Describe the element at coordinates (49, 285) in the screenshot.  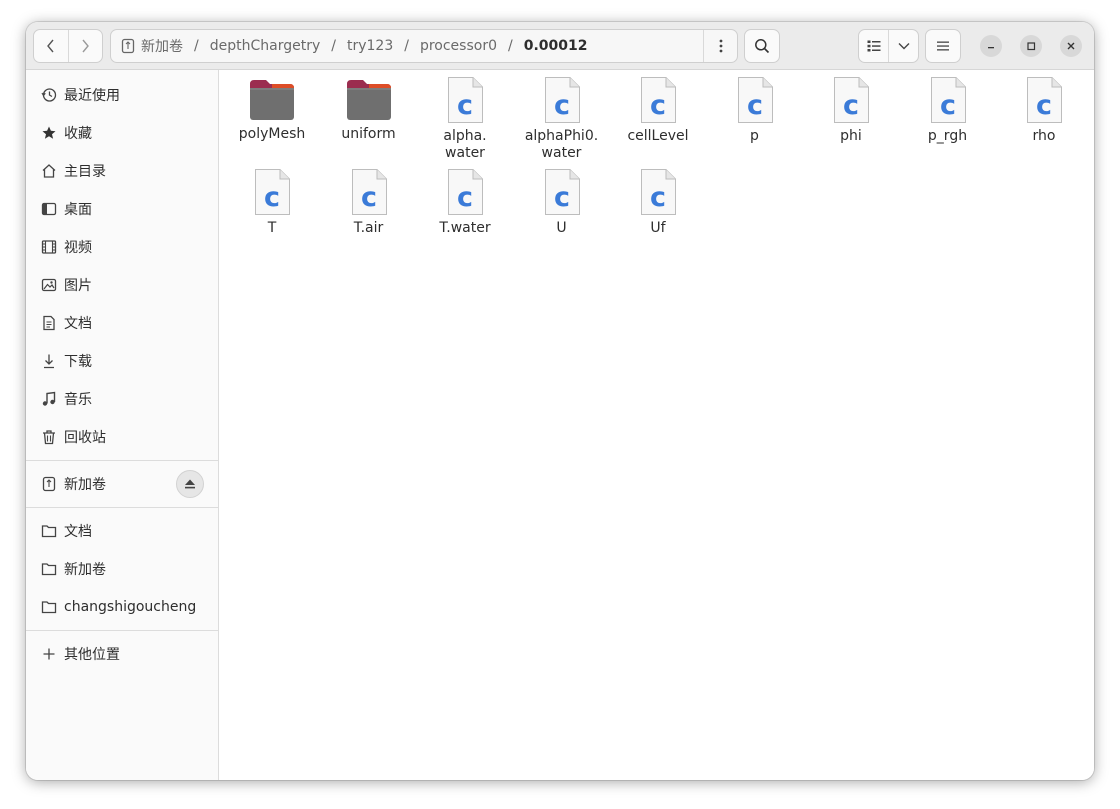
I see `image-icon` at that location.